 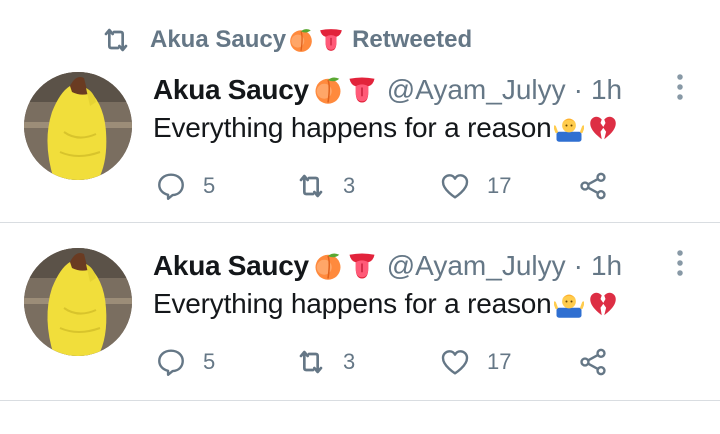 What do you see at coordinates (412, 39) in the screenshot?
I see `retweeted-label: Retweeted` at bounding box center [412, 39].